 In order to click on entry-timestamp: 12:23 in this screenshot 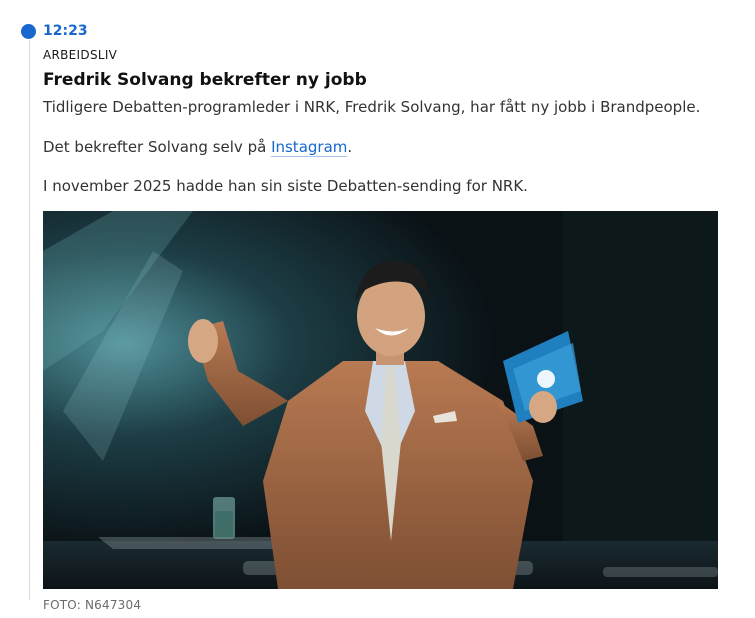, I will do `click(65, 31)`.